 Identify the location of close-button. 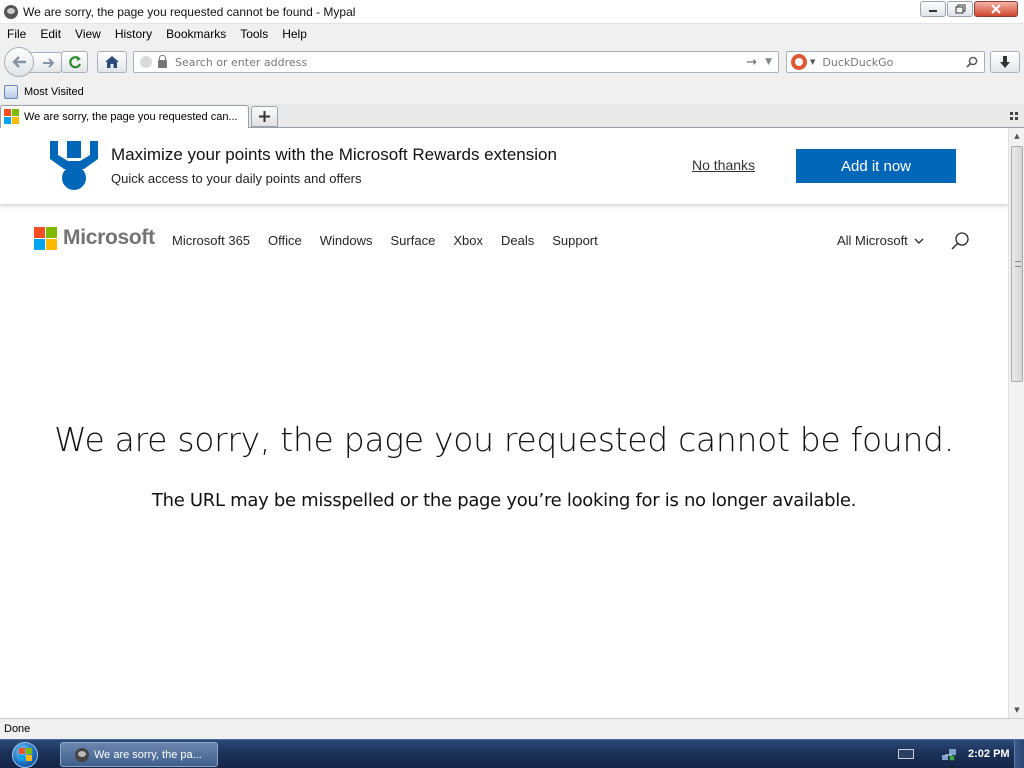
(996, 9).